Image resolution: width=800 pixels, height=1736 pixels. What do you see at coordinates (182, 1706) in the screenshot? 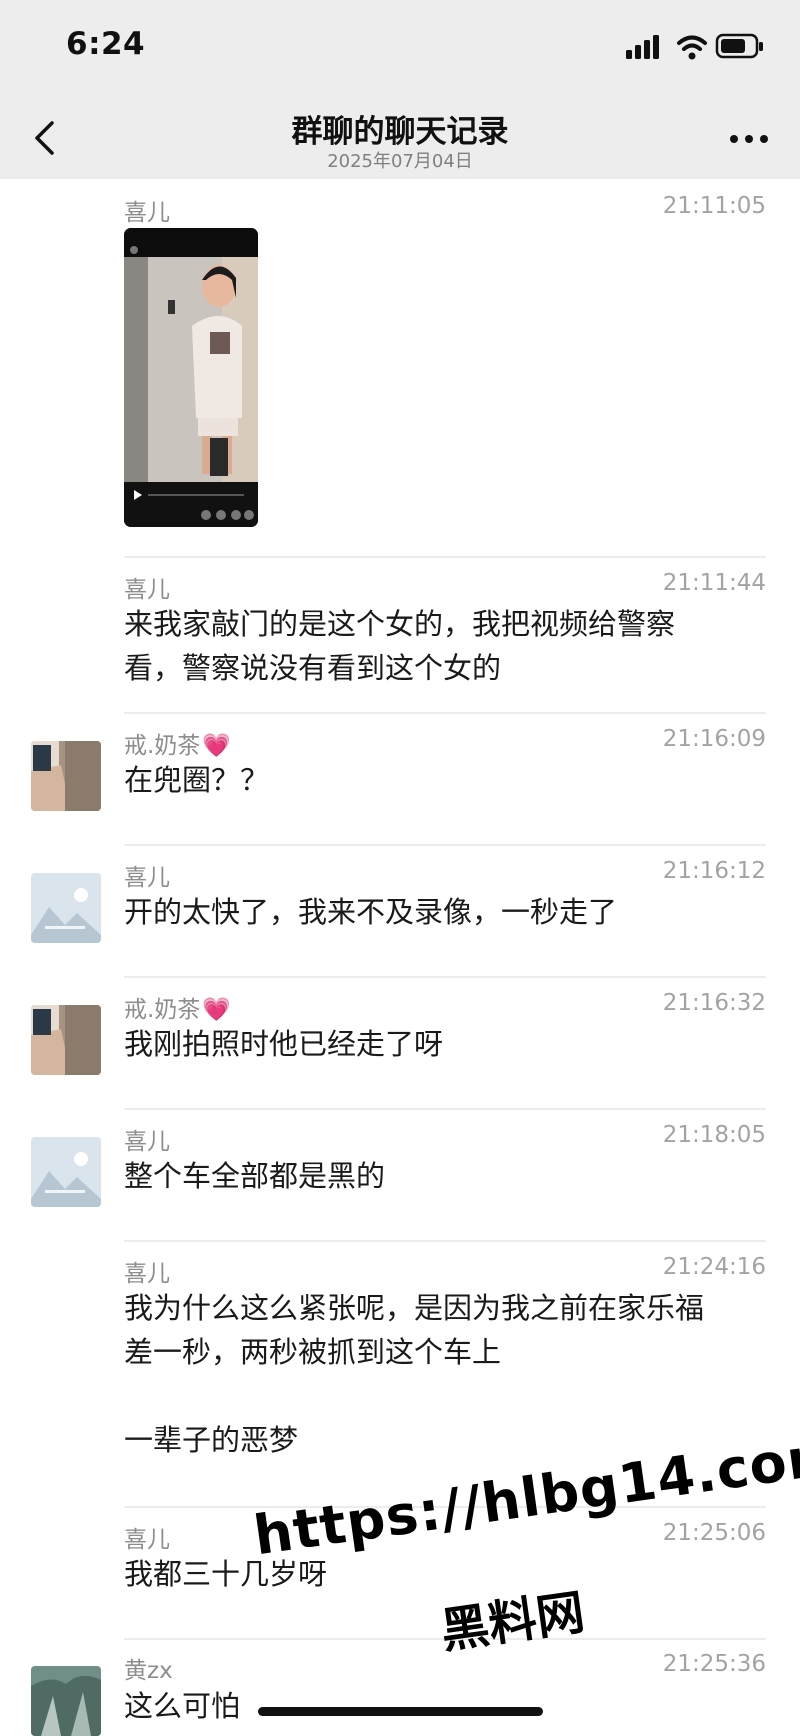
I see `message-text: 这么可怕` at bounding box center [182, 1706].